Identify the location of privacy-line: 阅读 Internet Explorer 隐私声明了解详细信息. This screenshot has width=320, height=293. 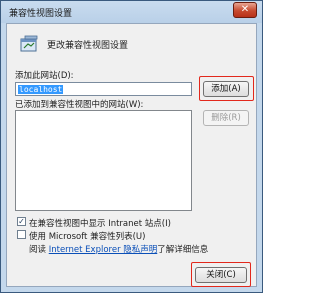
(118, 249).